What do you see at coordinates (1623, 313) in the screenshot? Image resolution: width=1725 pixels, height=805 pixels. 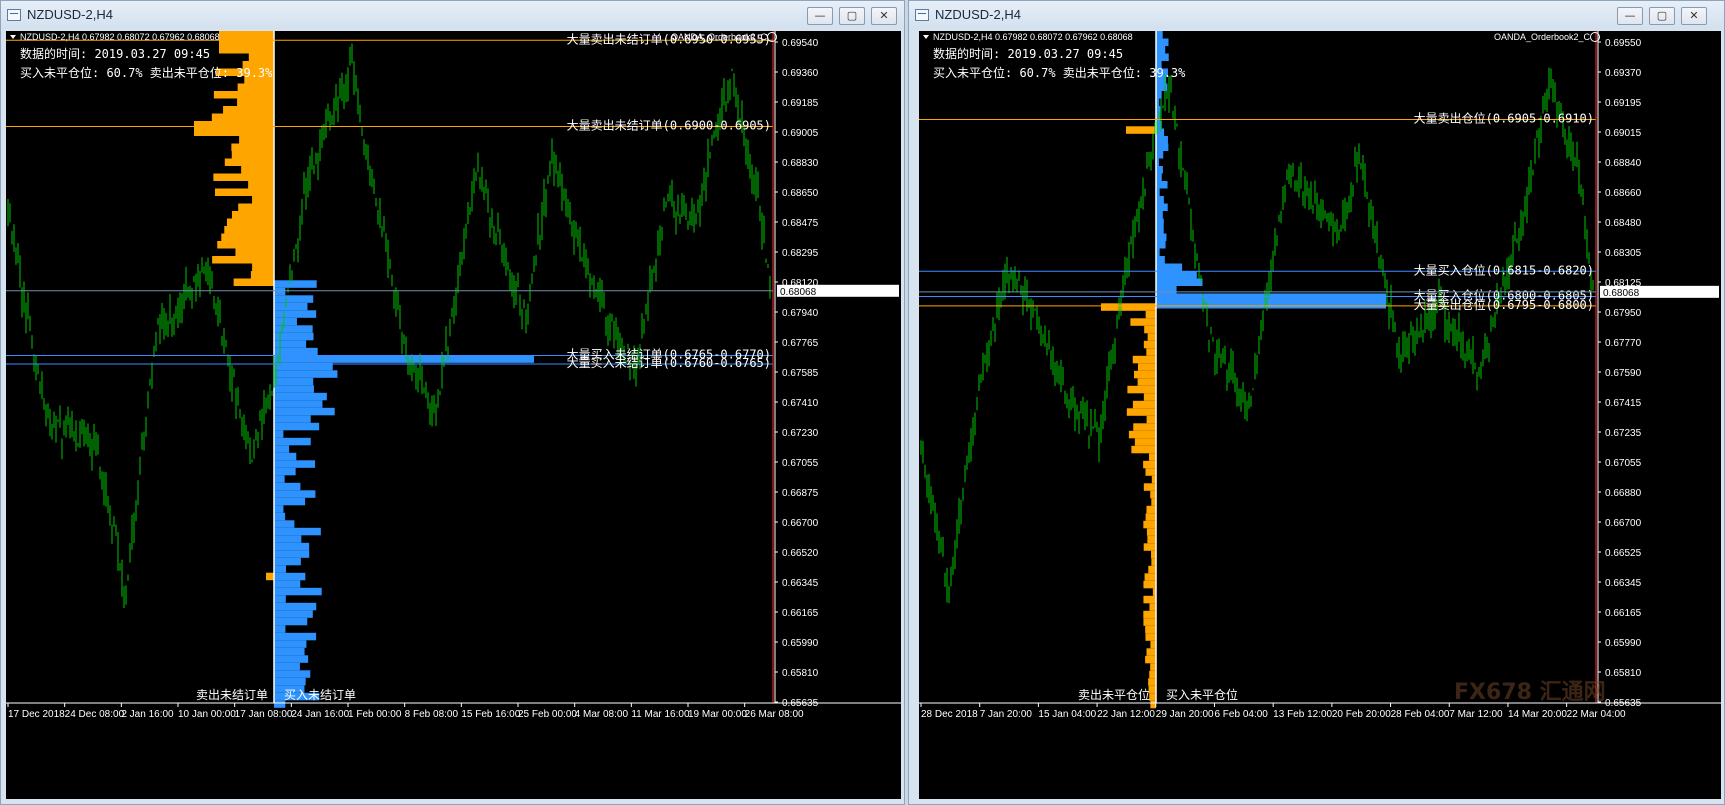 I see `price-tick-label: 0.67950` at bounding box center [1623, 313].